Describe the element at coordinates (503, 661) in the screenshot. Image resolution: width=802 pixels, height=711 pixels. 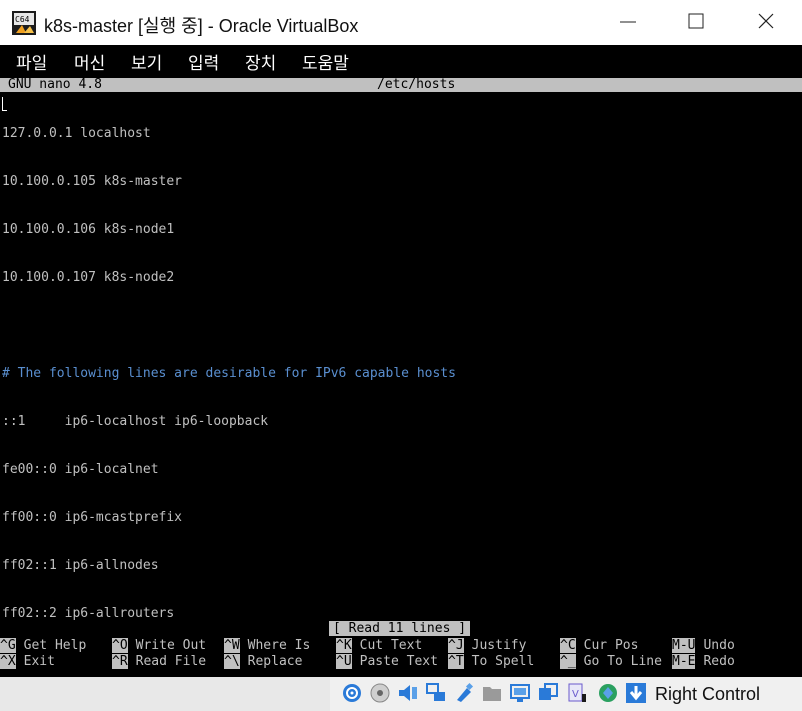
I see `shortcut-label: To Spell` at that location.